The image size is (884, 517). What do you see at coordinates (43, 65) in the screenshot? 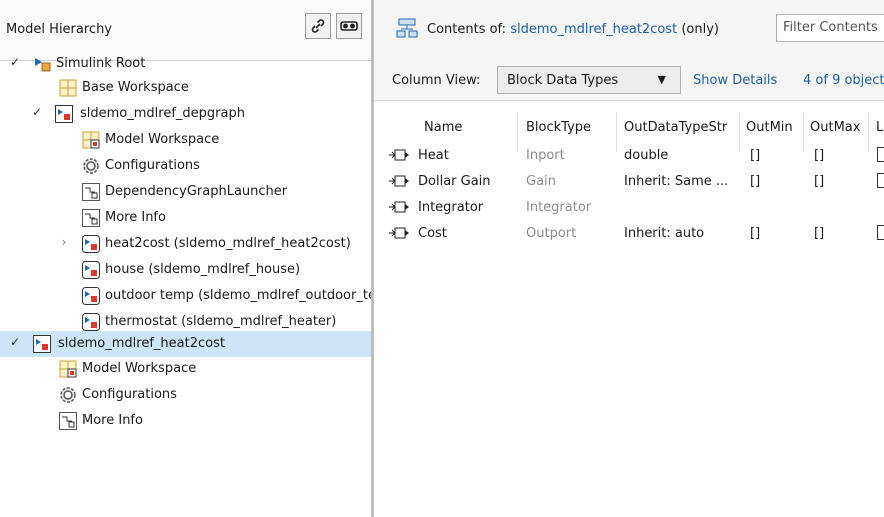
I see `simulink-root-icon` at bounding box center [43, 65].